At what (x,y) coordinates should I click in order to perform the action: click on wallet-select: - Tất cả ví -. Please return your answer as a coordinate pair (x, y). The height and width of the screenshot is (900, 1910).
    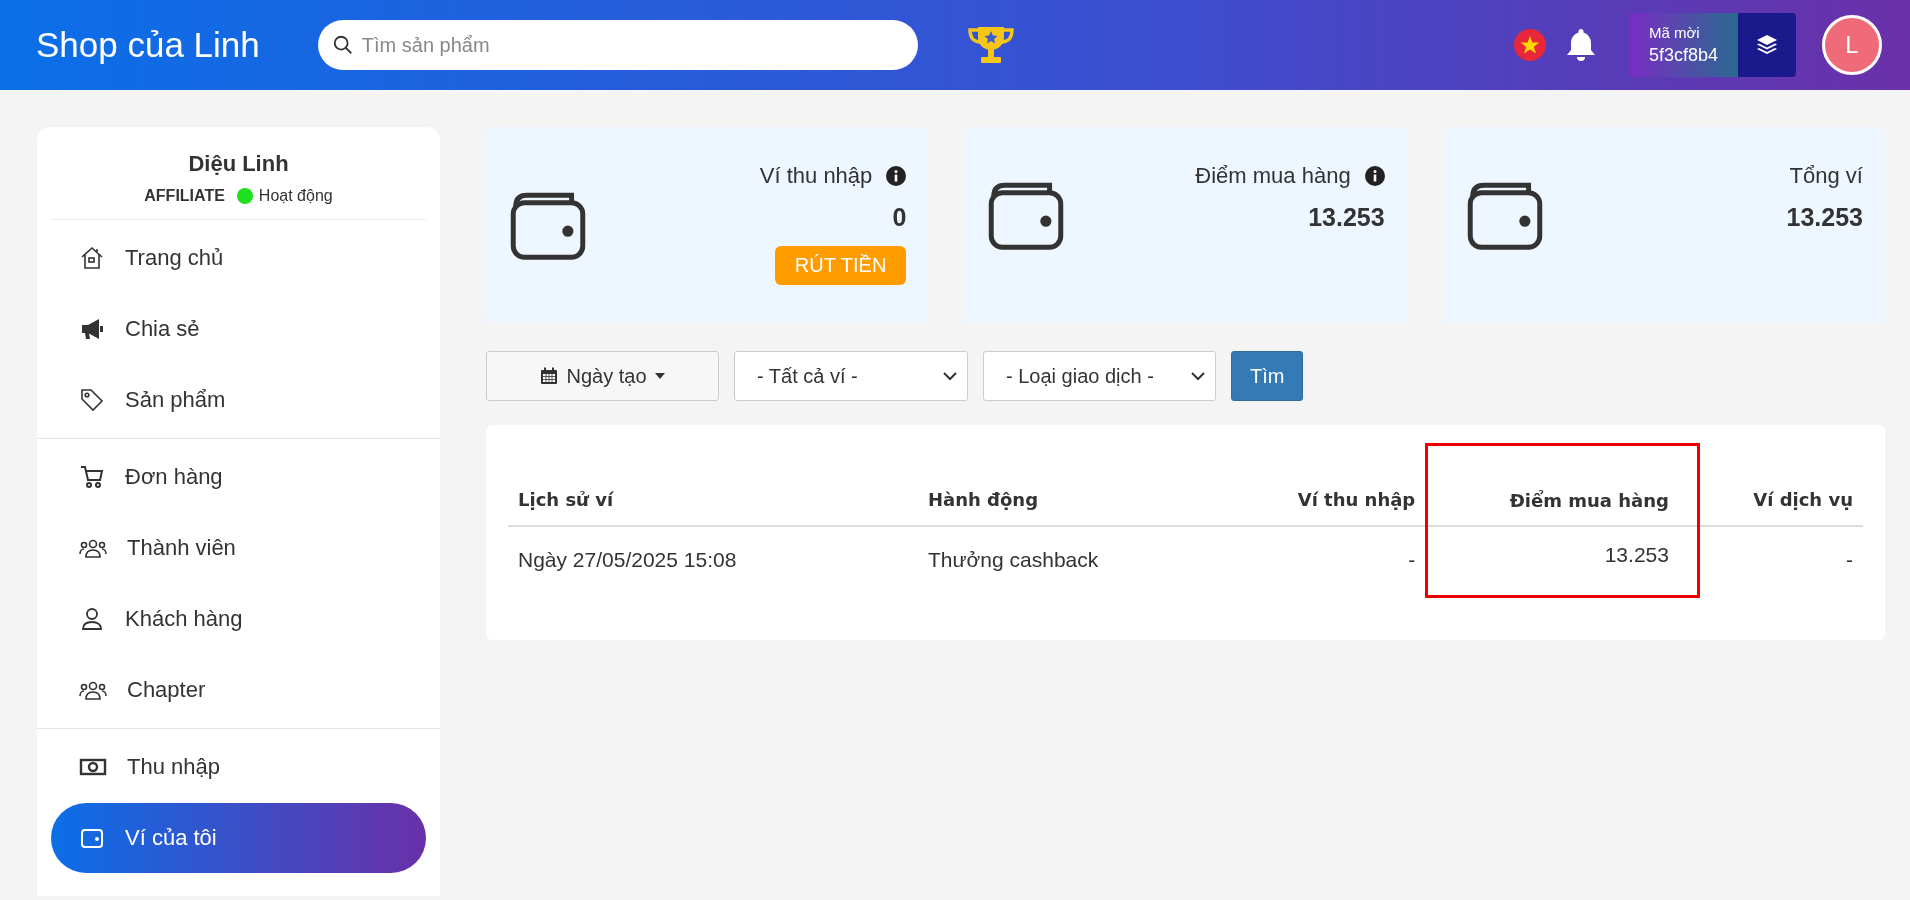
    Looking at the image, I should click on (851, 376).